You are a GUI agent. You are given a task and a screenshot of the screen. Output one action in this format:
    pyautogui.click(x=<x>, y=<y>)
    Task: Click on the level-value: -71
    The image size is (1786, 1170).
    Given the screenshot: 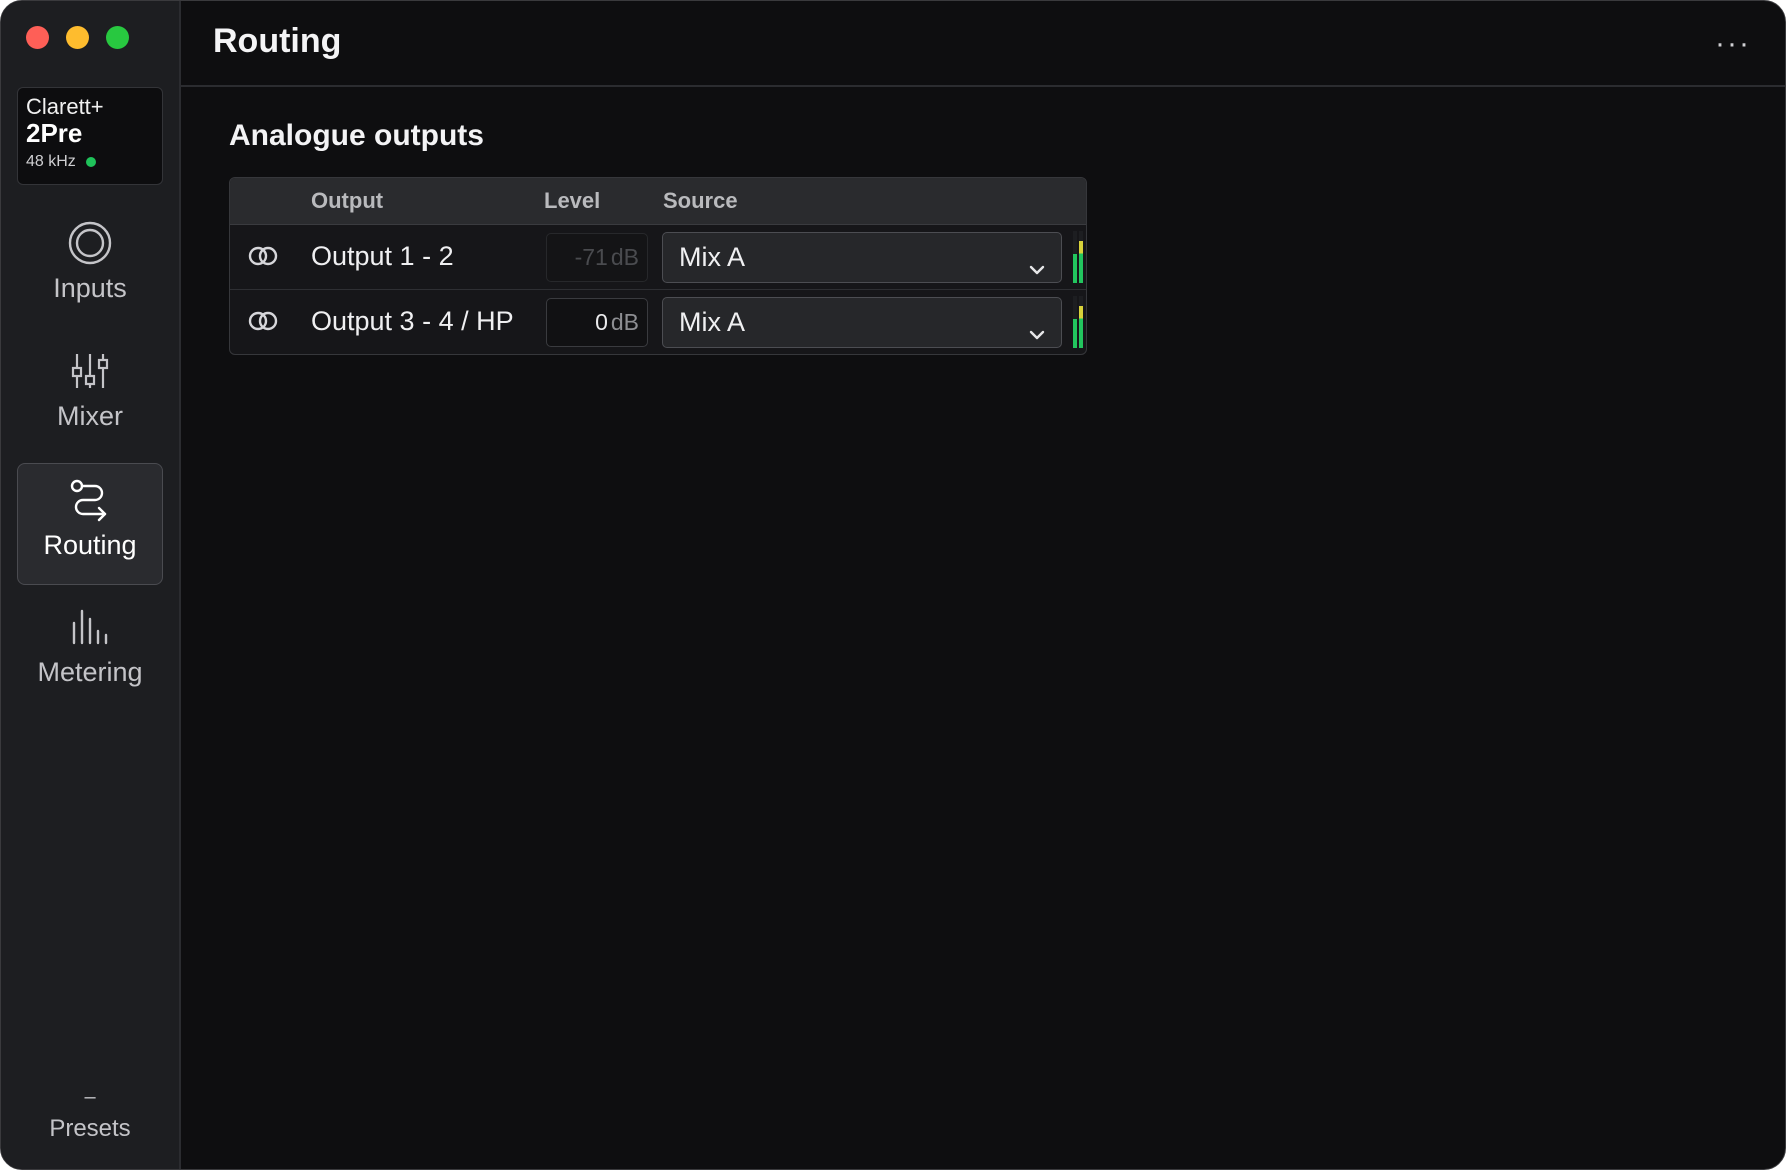 What is the action you would take?
    pyautogui.click(x=591, y=257)
    